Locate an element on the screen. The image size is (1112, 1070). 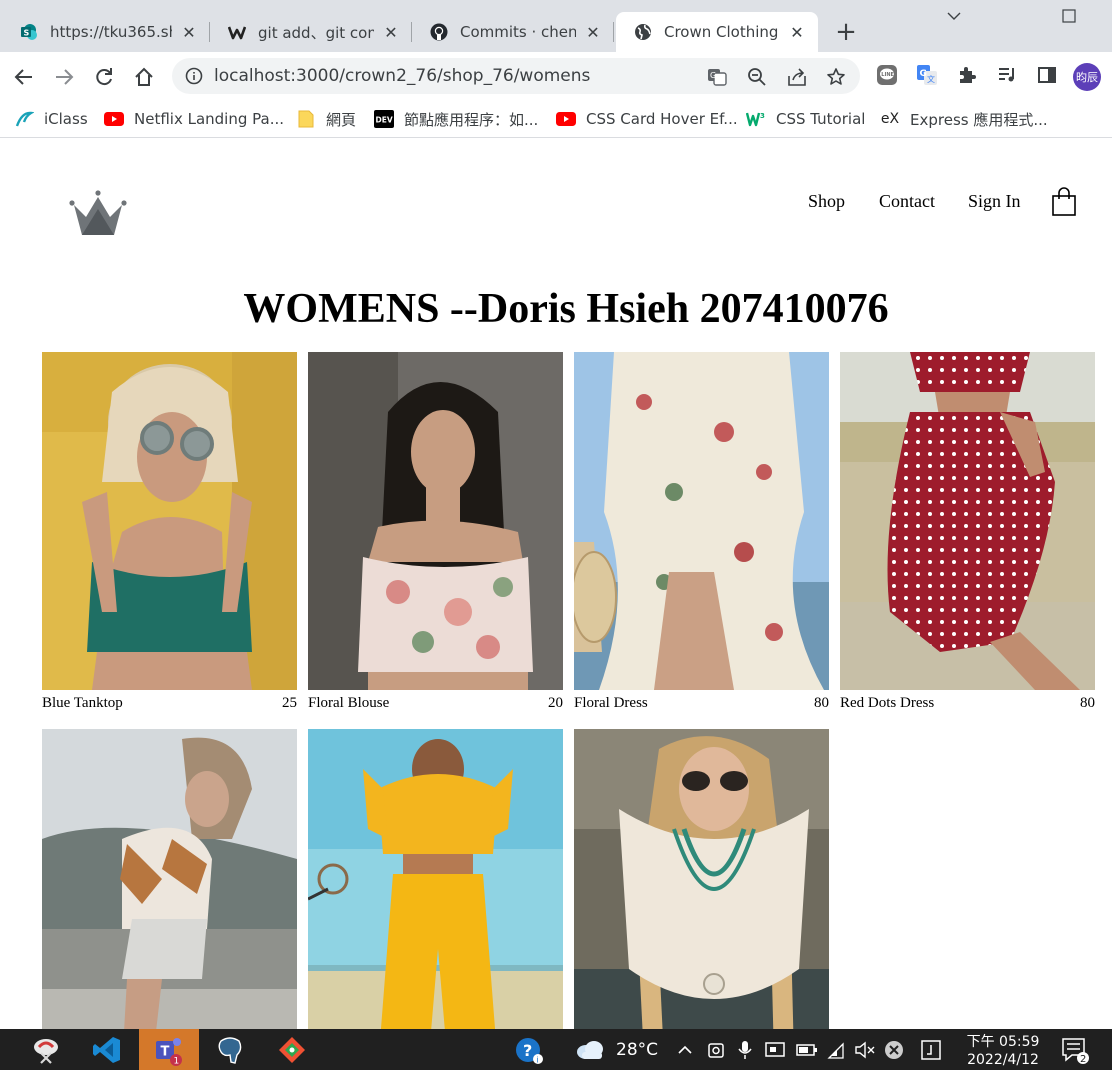
bookmark-css-tutorial: 3 CSS Tutorial is located at coordinates (805, 119).